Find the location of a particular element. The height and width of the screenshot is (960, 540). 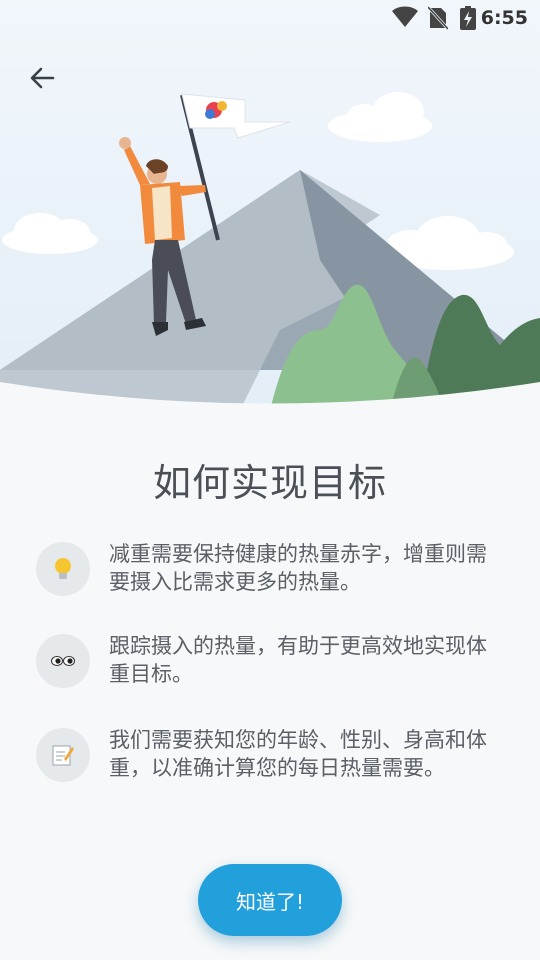

page-title: 如何实现目标 is located at coordinates (269, 483).